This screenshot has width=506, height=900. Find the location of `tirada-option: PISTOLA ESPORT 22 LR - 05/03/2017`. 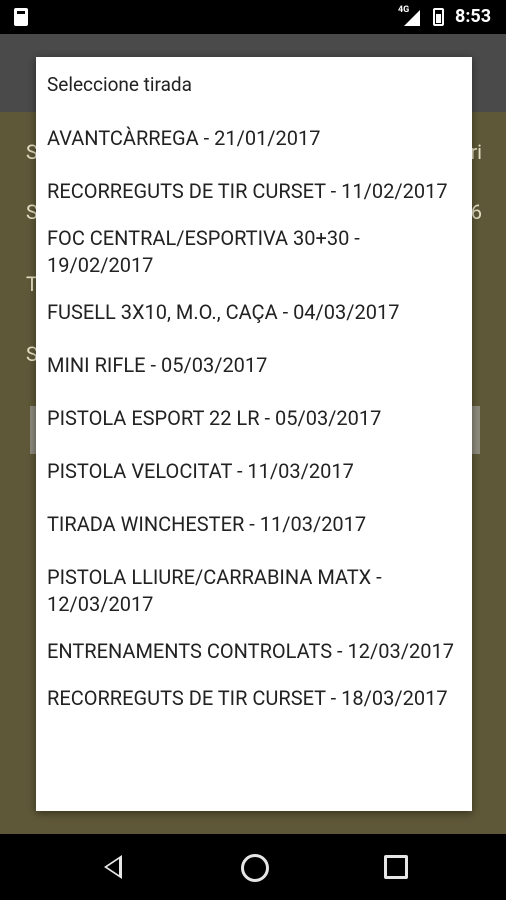

tirada-option: PISTOLA ESPORT 22 LR - 05/03/2017 is located at coordinates (254, 421).